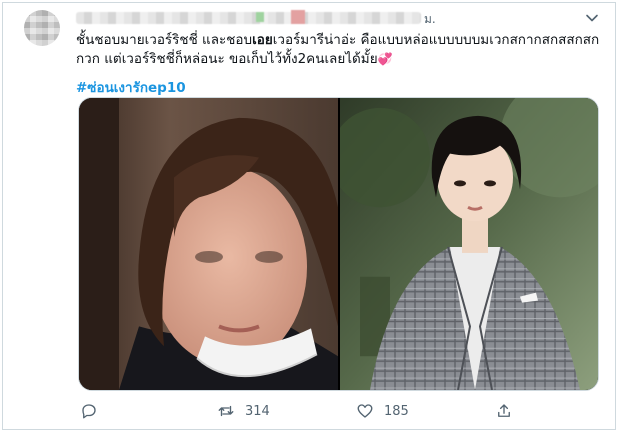  What do you see at coordinates (226, 411) in the screenshot?
I see `retweet-icon` at bounding box center [226, 411].